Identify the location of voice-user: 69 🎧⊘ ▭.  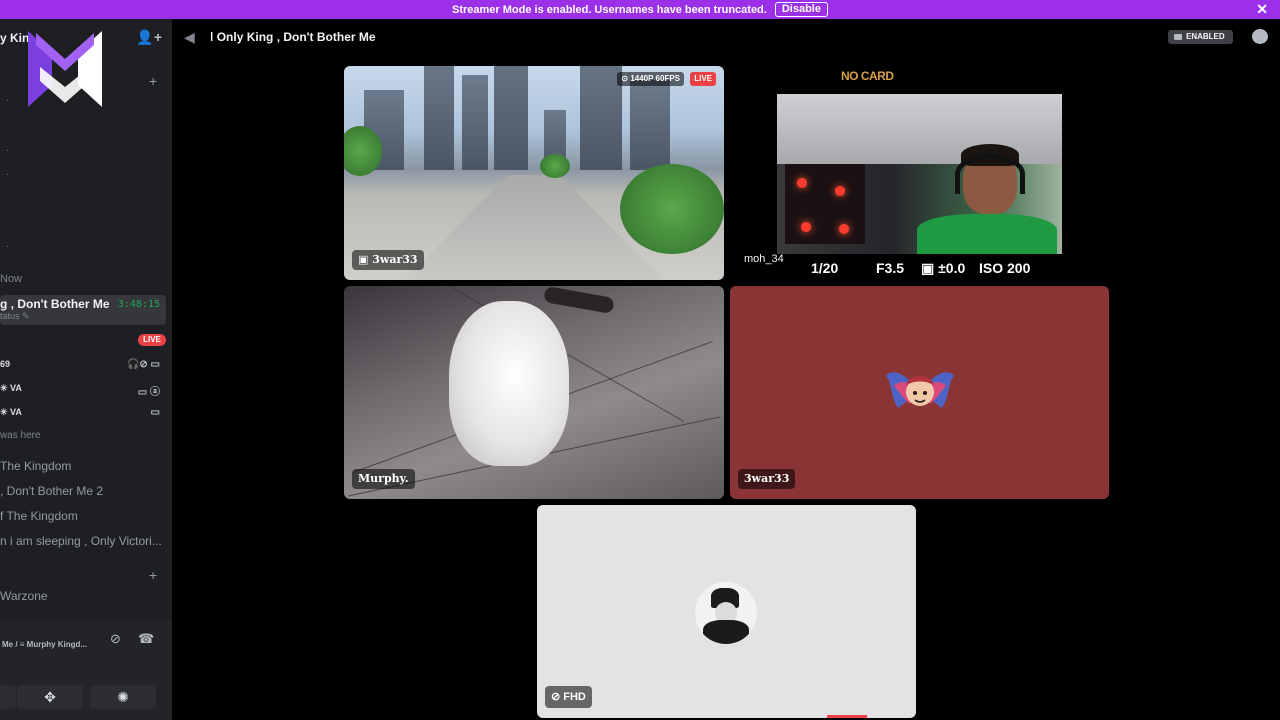
(83, 367).